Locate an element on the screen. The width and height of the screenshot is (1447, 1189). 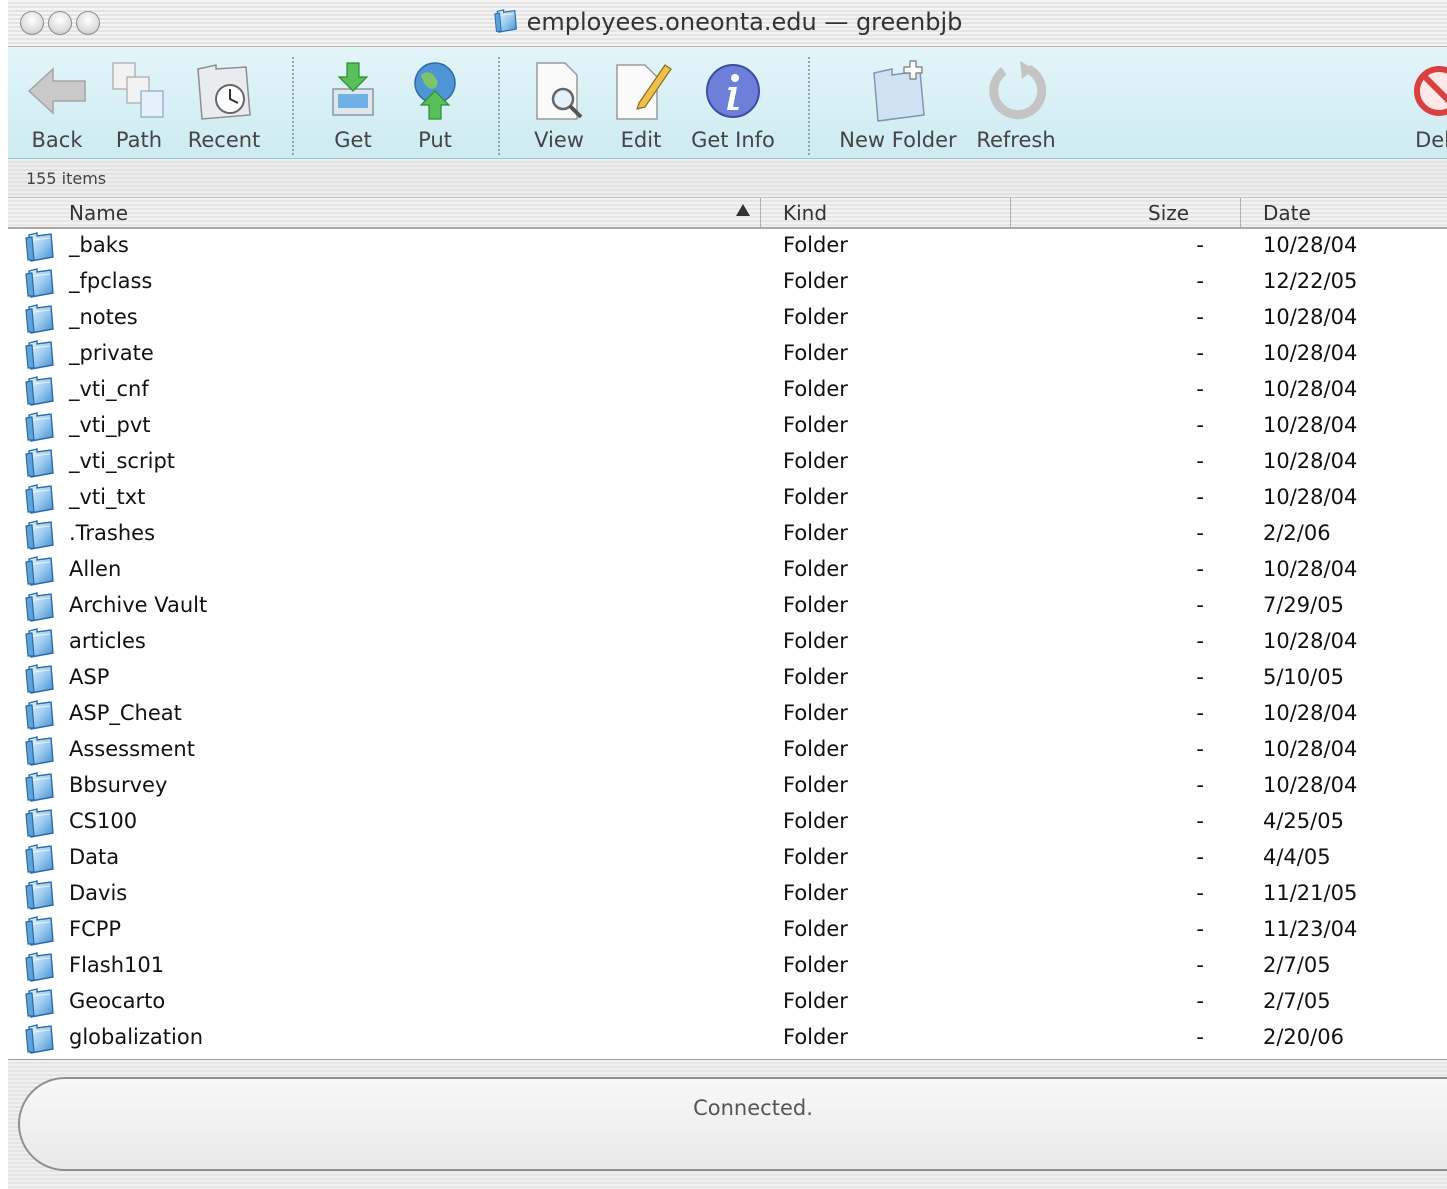
file-date: 11/21/05 is located at coordinates (1310, 893).